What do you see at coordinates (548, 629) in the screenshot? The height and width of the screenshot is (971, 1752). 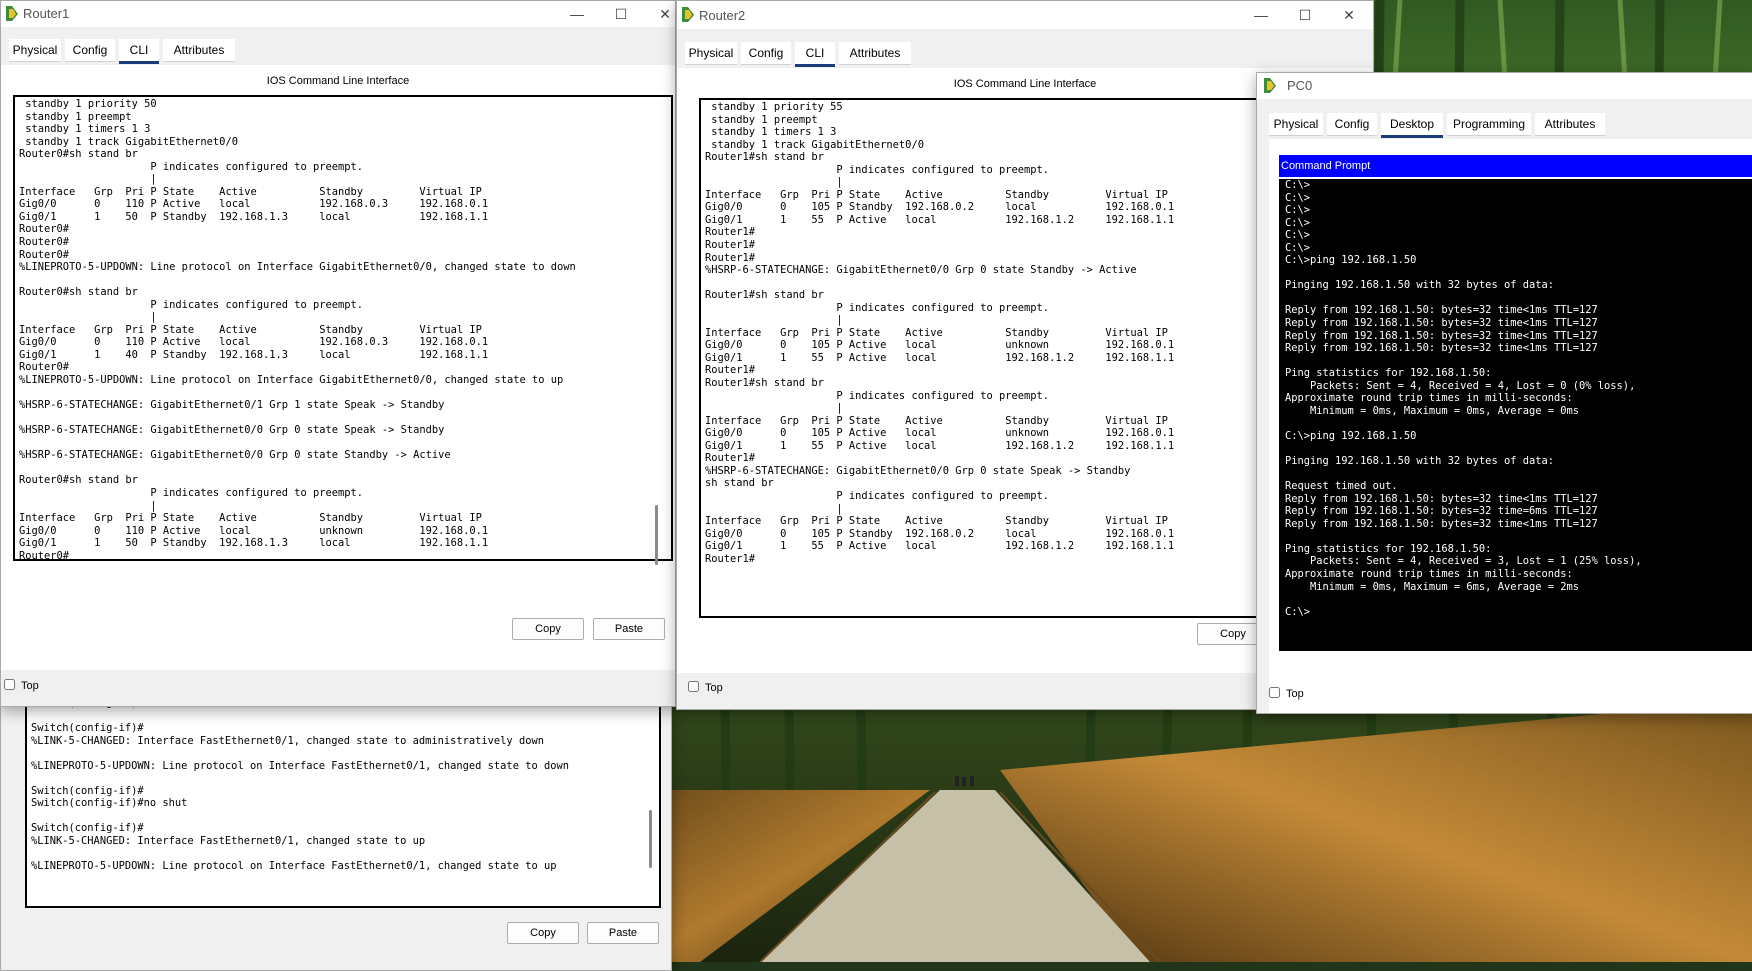 I see `router1-copy-button: Copy` at bounding box center [548, 629].